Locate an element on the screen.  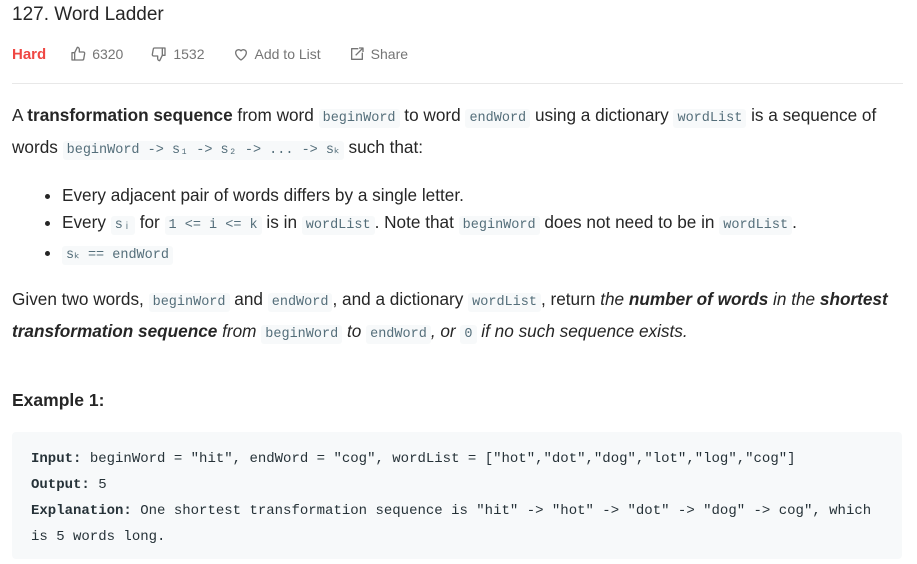
text: in the is located at coordinates (794, 299).